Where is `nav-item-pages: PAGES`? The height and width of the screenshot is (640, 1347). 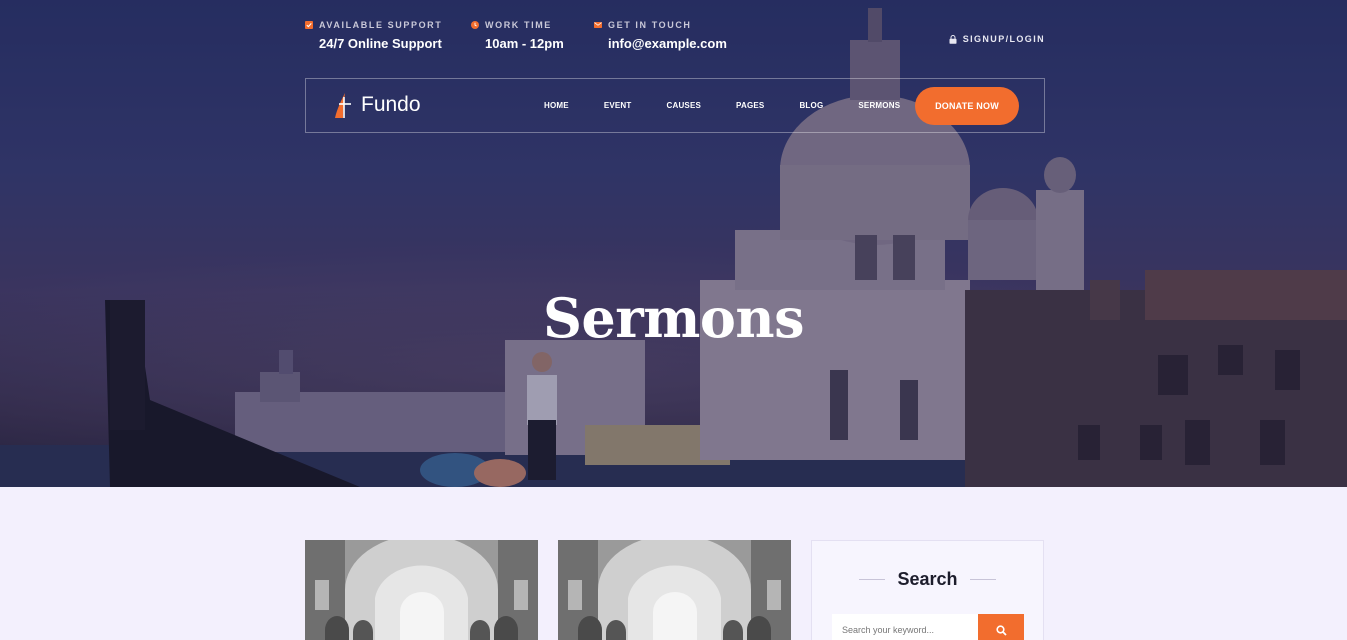 nav-item-pages: PAGES is located at coordinates (750, 105).